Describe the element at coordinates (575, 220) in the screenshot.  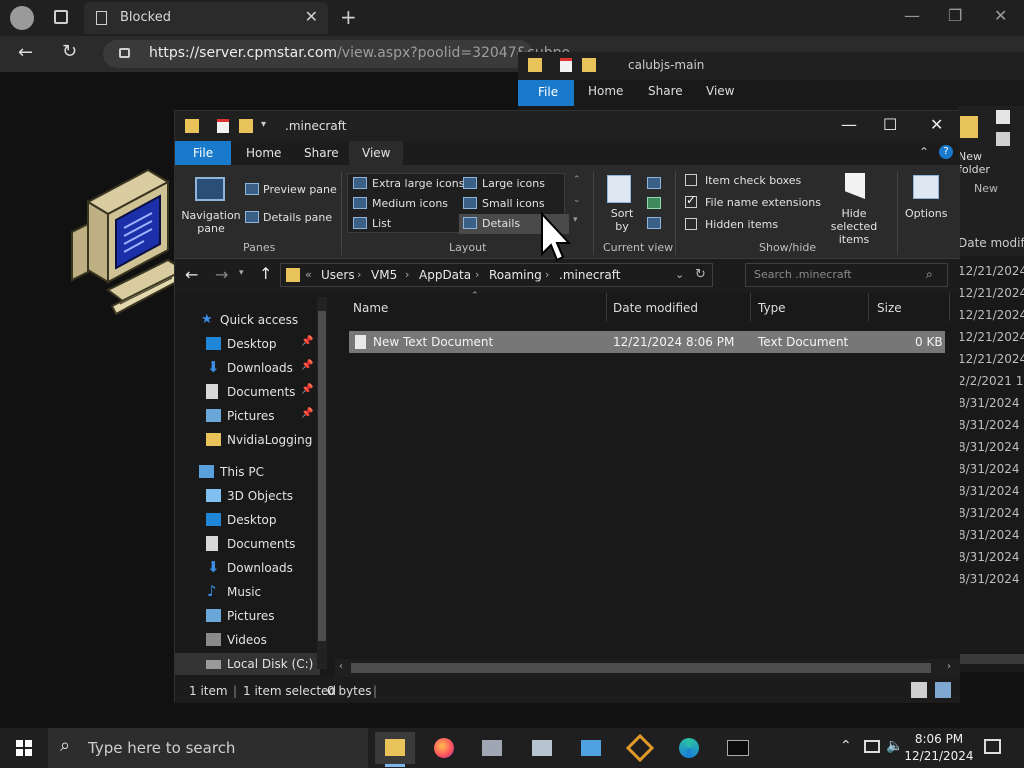
I see `layout-expand-icon: ▾` at that location.